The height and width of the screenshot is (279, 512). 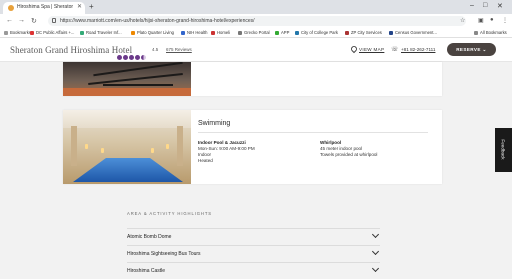 I want to click on profile-icon: ●, so click(x=492, y=20).